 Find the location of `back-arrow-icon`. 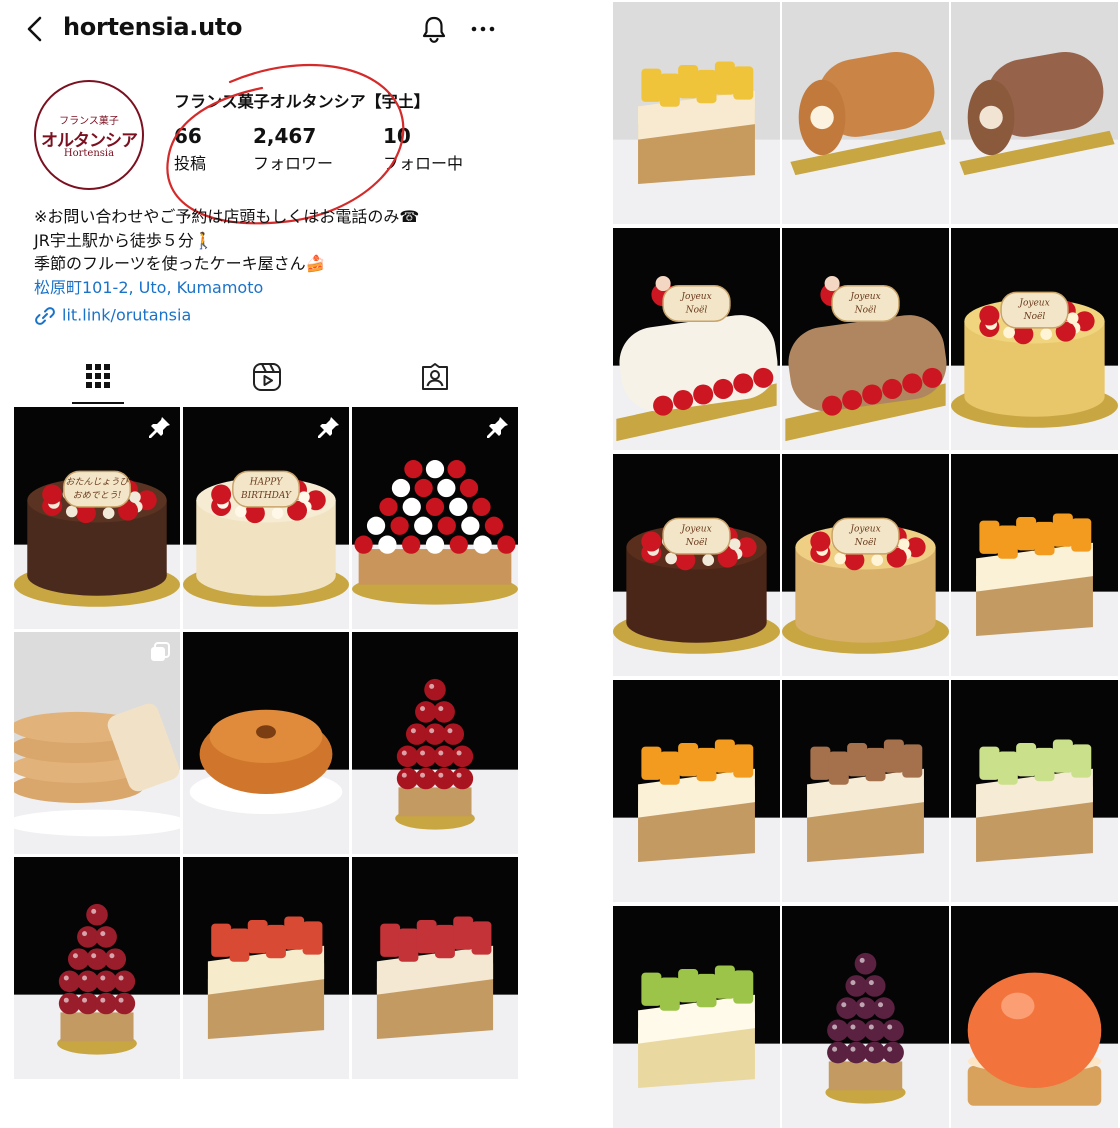

back-arrow-icon is located at coordinates (36, 29).